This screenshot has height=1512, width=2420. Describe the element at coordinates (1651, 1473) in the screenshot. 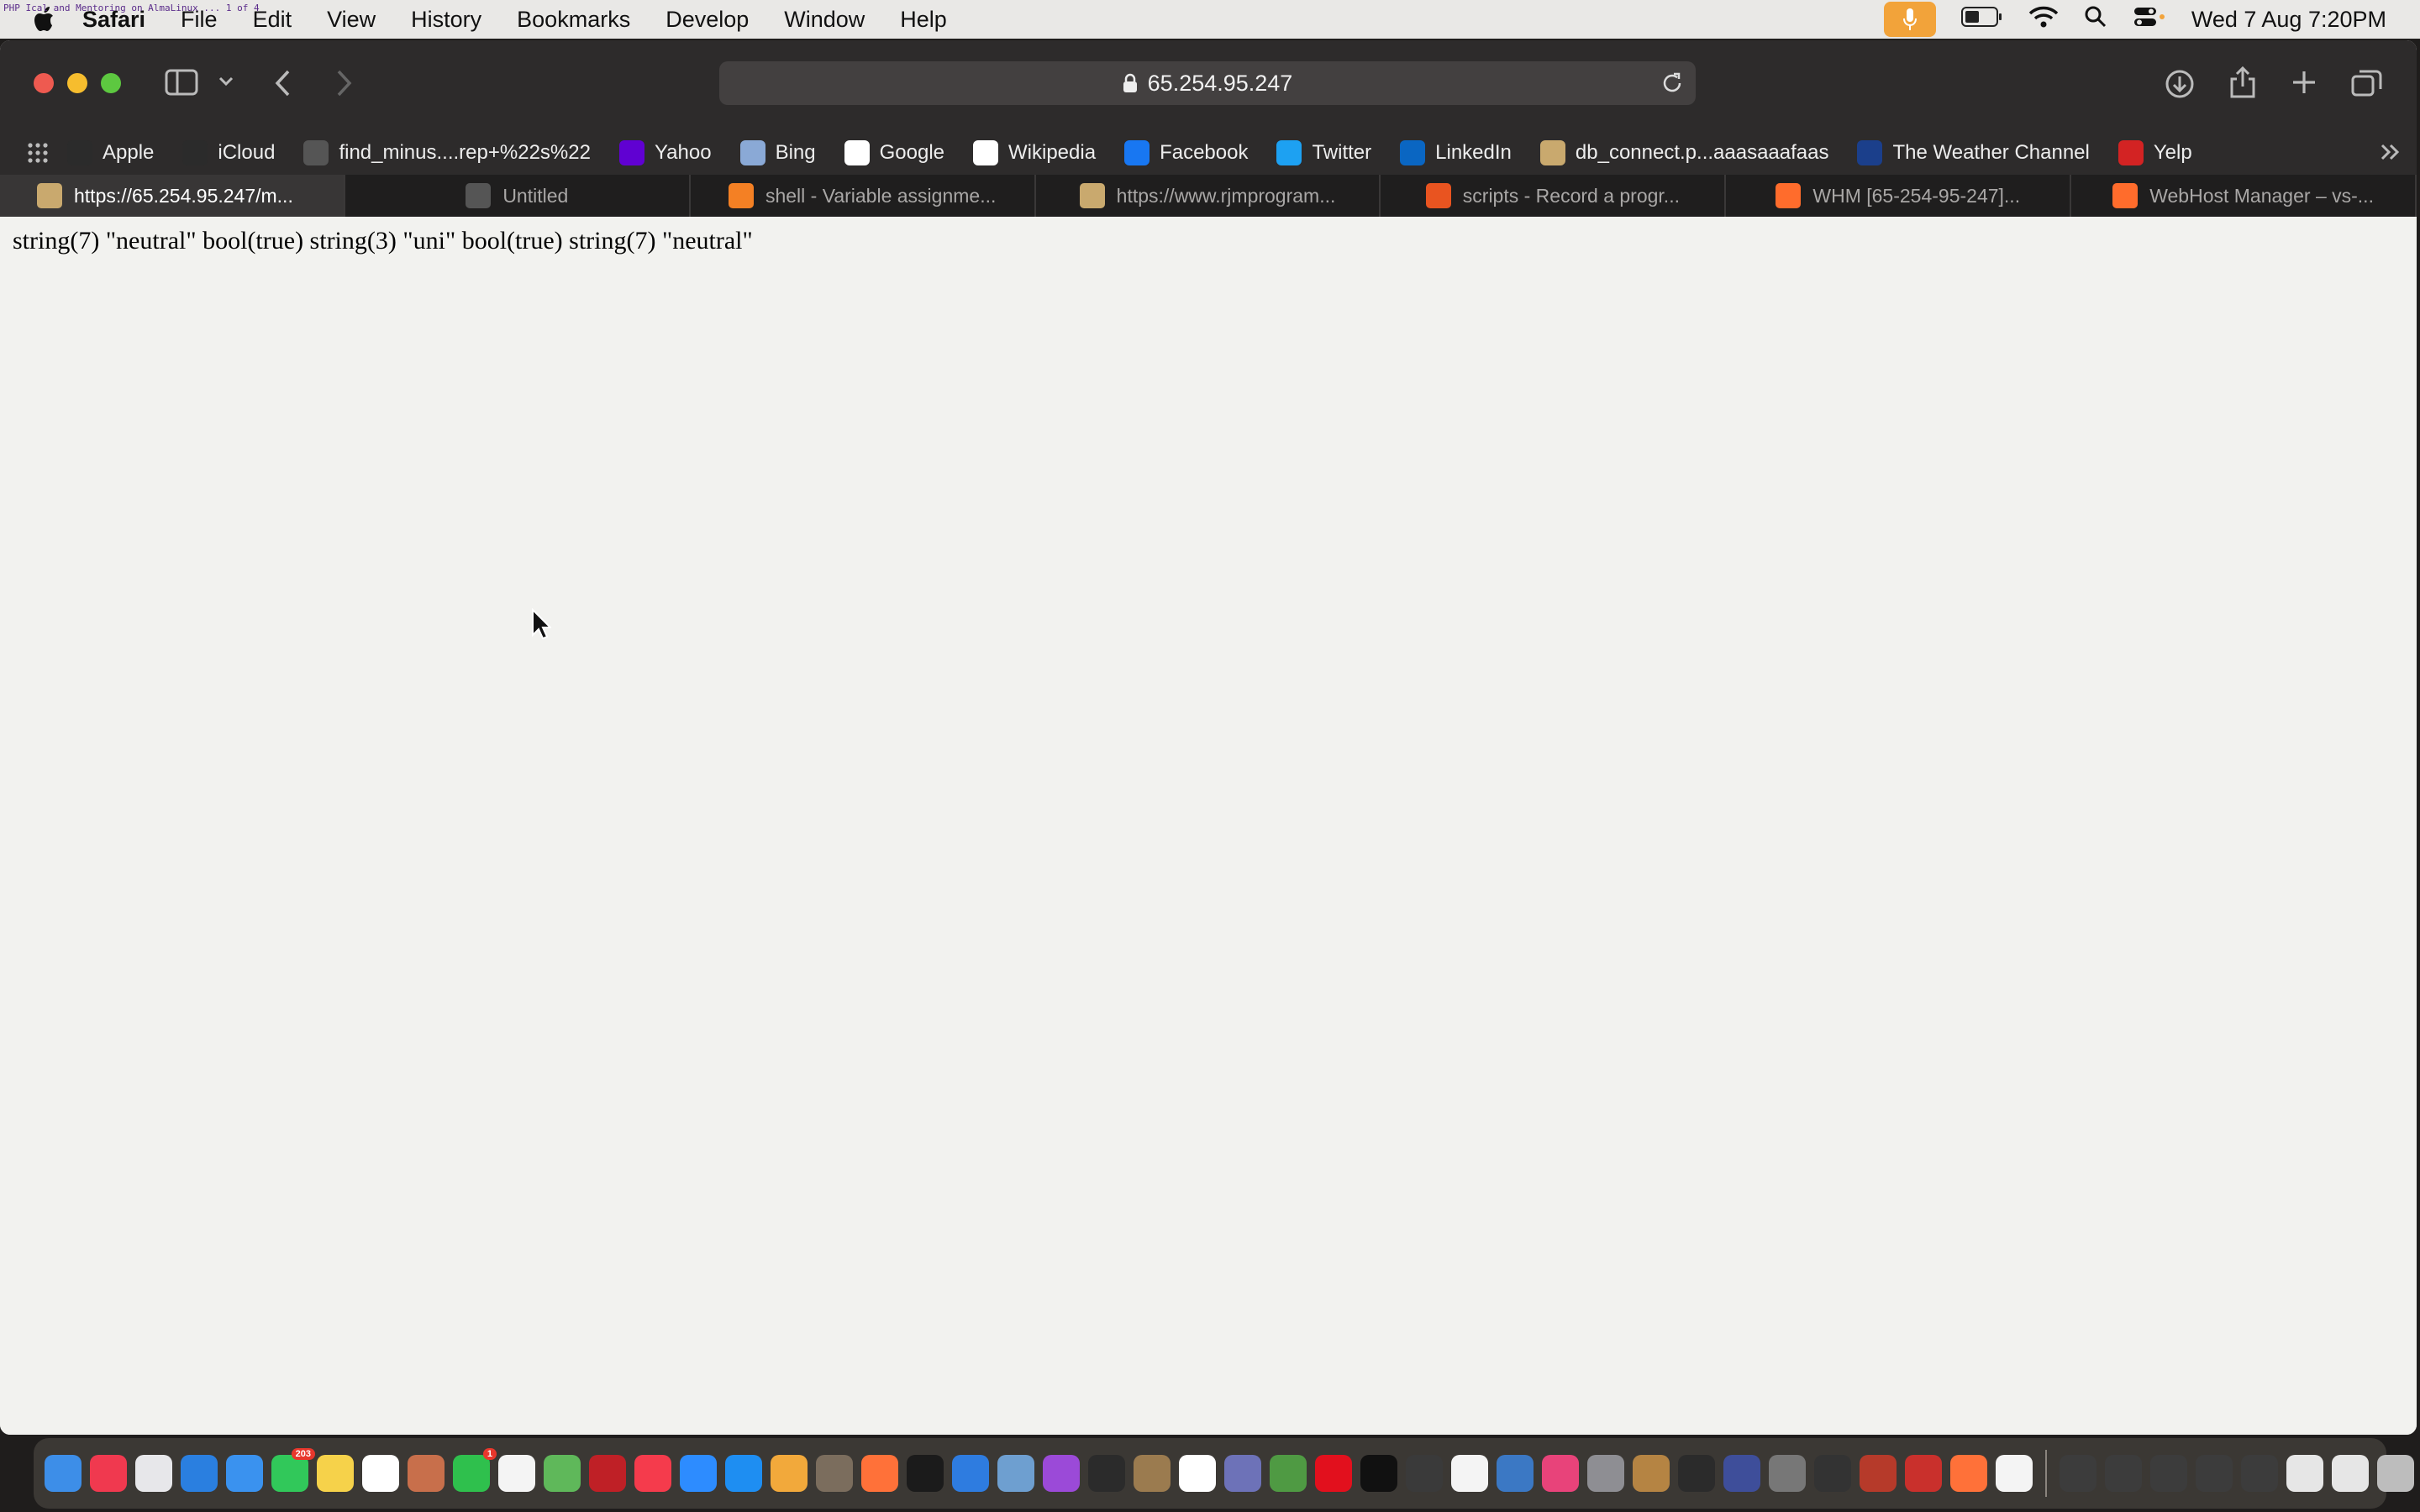

I see `chess-icon` at that location.